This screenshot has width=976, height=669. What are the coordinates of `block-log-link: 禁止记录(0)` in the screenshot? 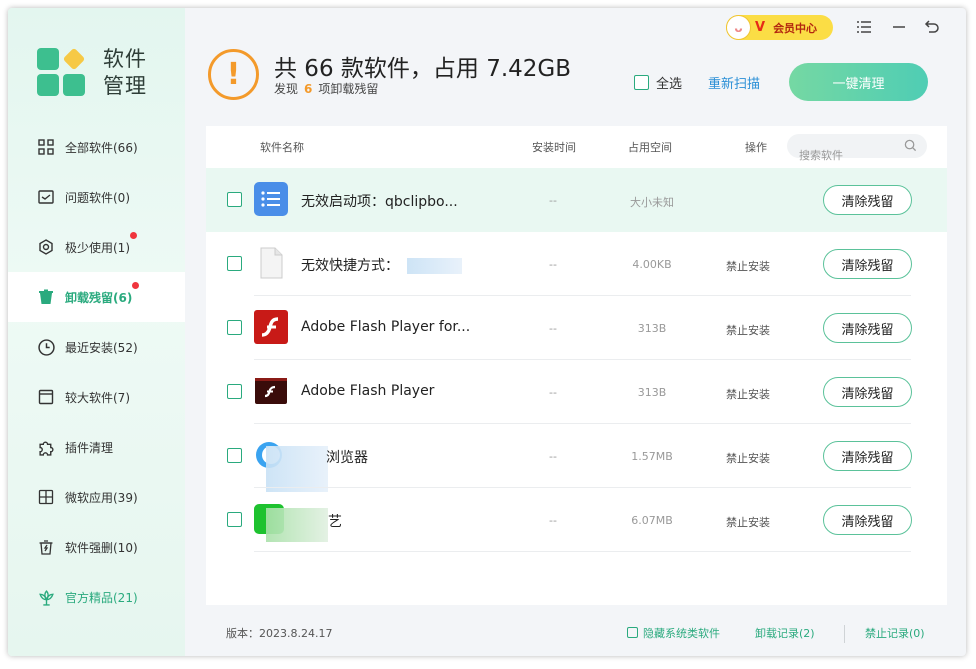 It's located at (895, 633).